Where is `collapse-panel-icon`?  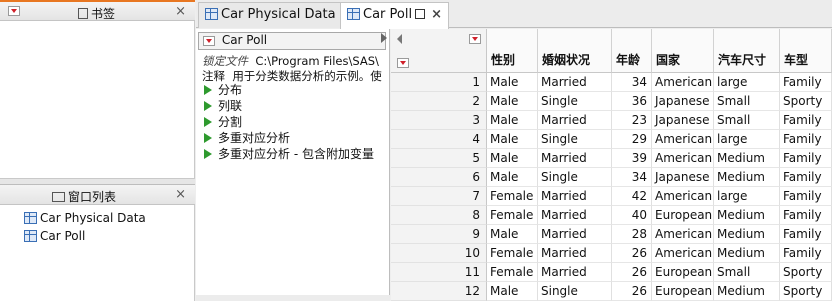 collapse-panel-icon is located at coordinates (384, 38).